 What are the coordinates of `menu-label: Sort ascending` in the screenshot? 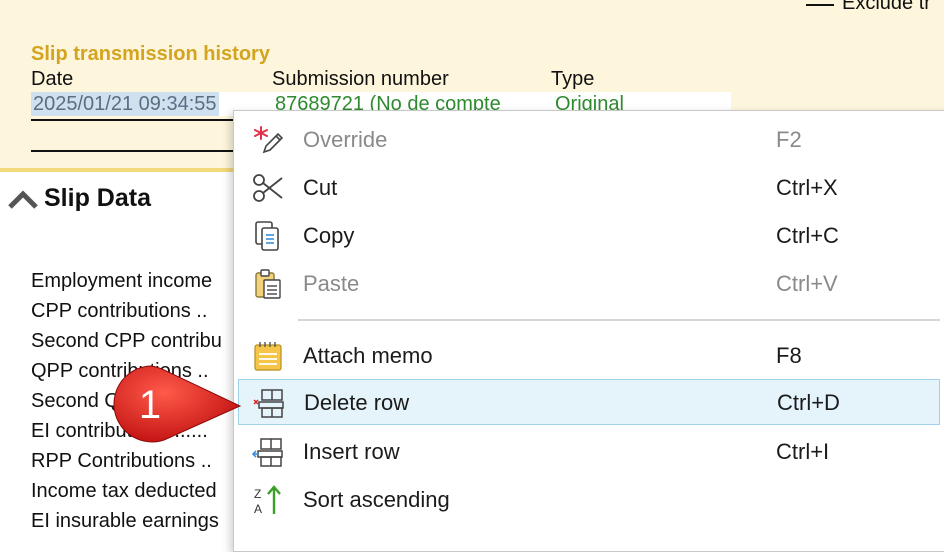 It's located at (376, 499).